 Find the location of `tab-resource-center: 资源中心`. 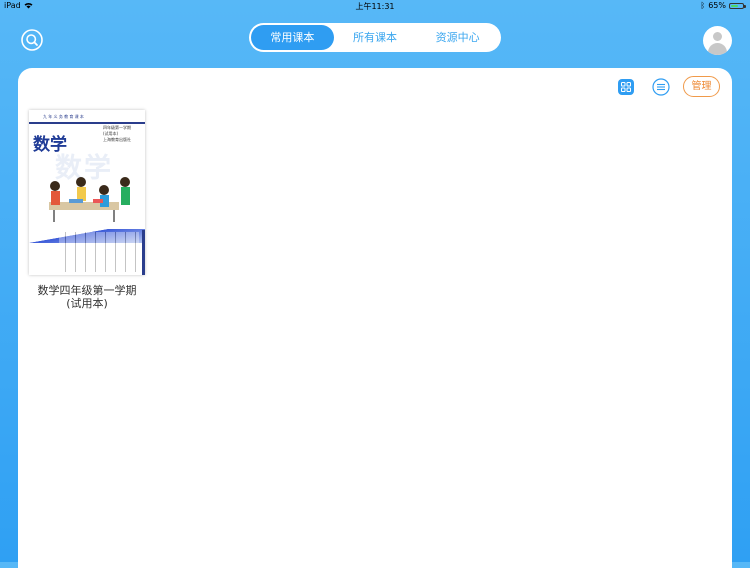

tab-resource-center: 资源中心 is located at coordinates (457, 37).